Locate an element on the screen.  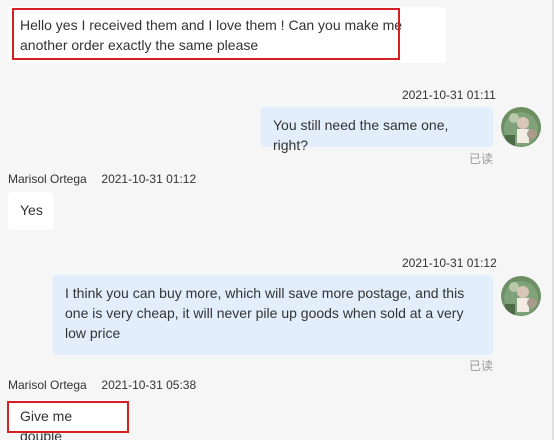
message-text: You still need the same one, right? is located at coordinates (361, 135).